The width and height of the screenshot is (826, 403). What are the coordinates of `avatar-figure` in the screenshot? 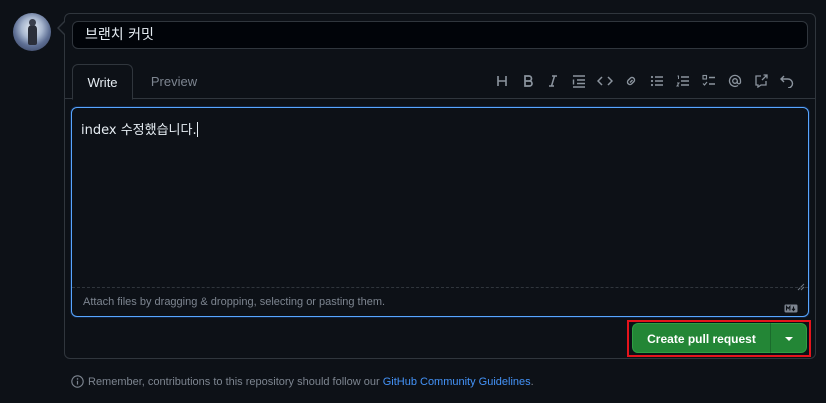 It's located at (32, 32).